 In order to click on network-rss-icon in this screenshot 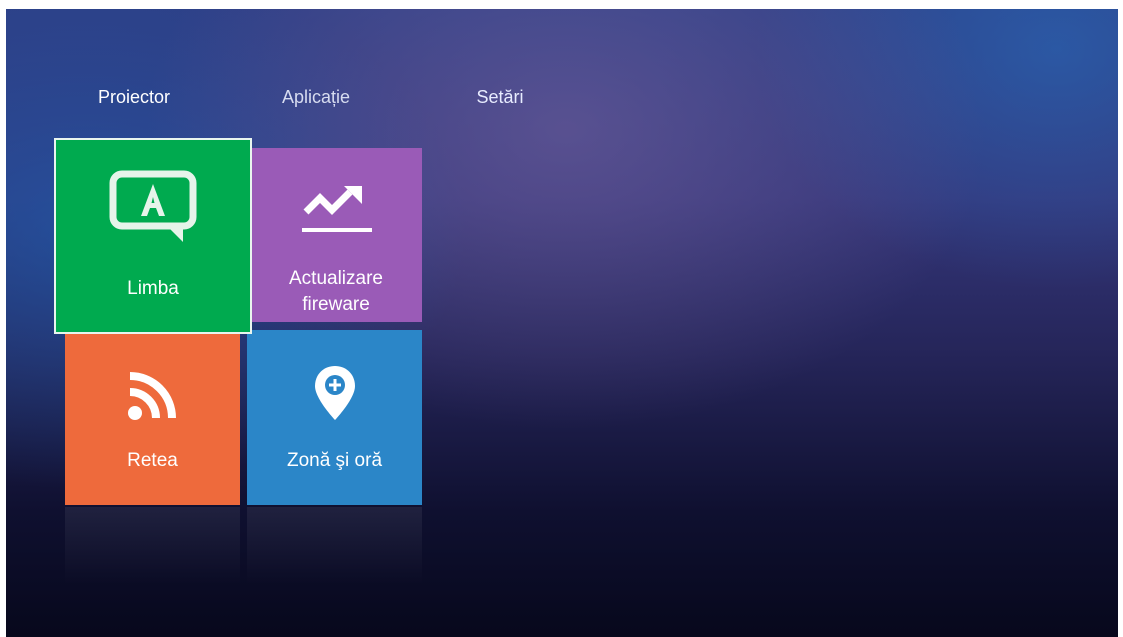, I will do `click(153, 398)`.